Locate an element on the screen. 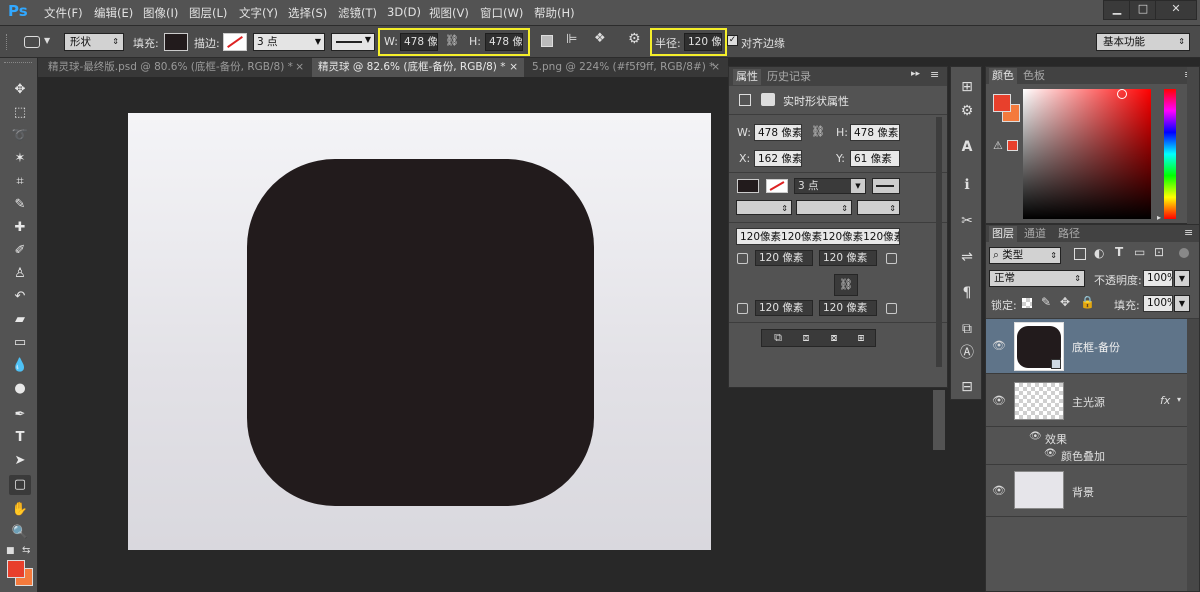 This screenshot has width=1200, height=592. menu-image: 图像(I) is located at coordinates (160, 13).